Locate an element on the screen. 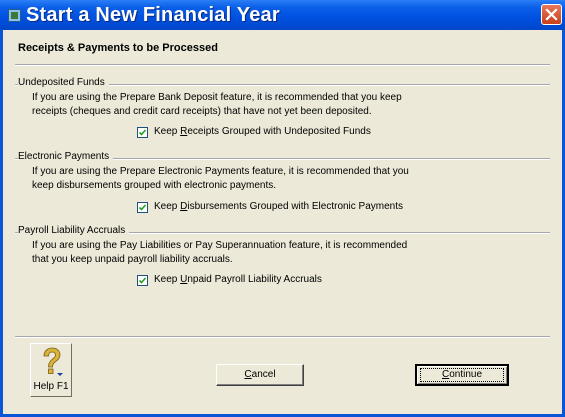 Image resolution: width=565 pixels, height=417 pixels. help-question-icon is located at coordinates (53, 361).